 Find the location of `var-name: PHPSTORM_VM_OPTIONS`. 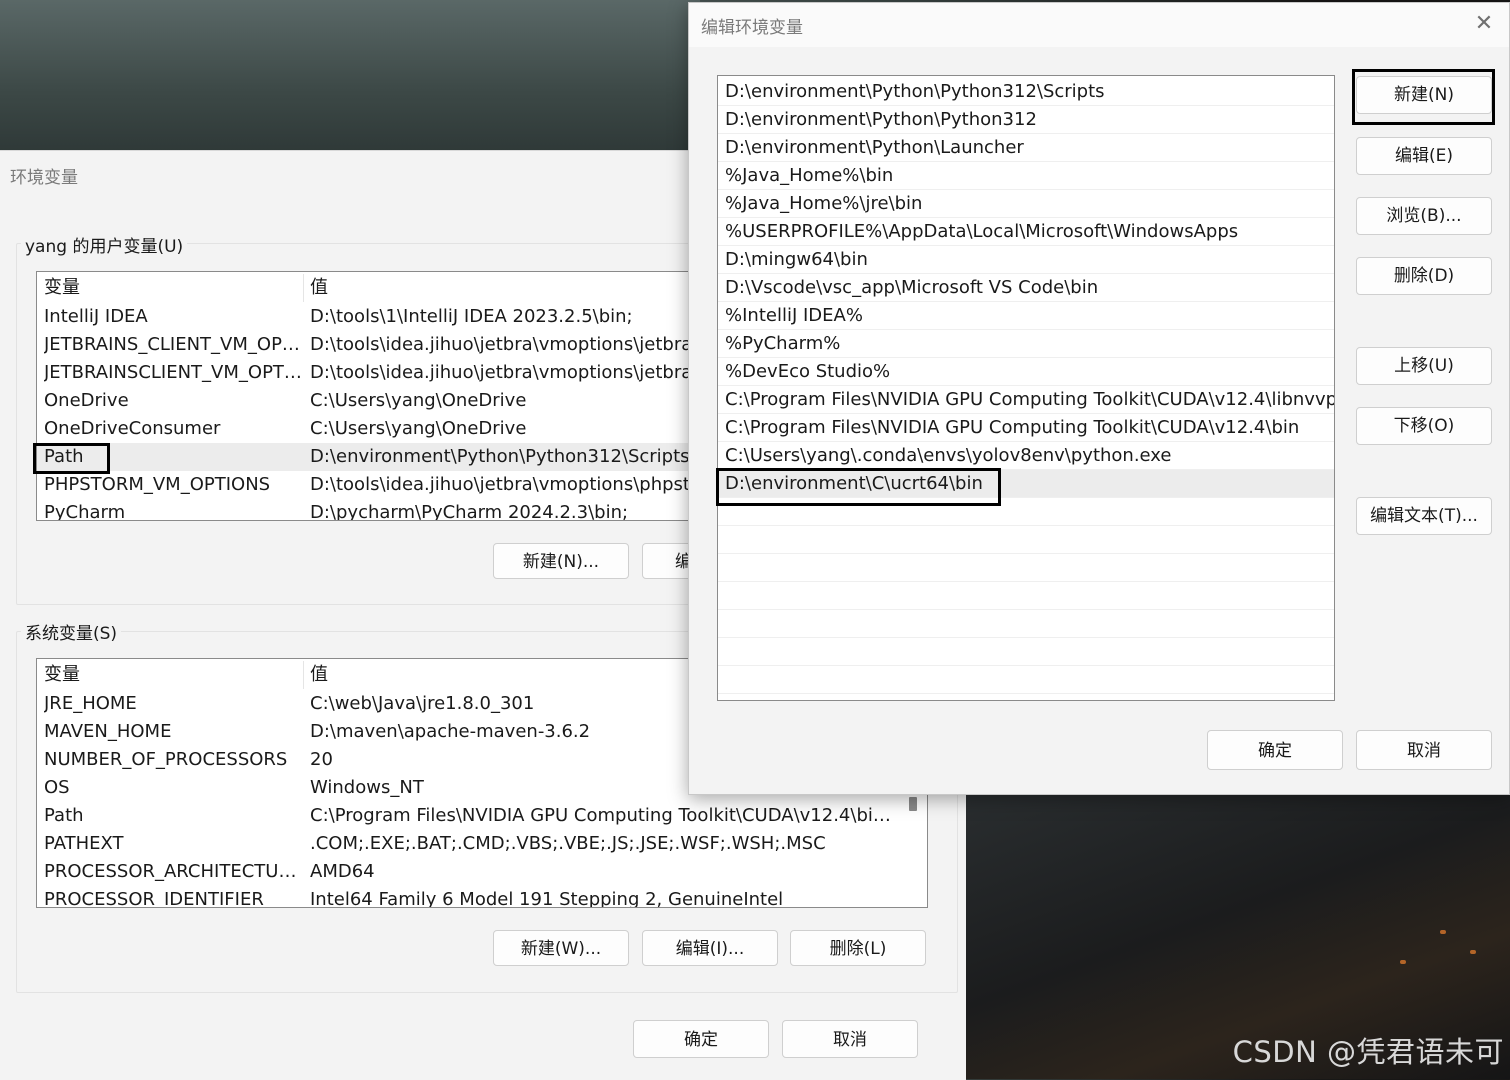

var-name: PHPSTORM_VM_OPTIONS is located at coordinates (157, 484).